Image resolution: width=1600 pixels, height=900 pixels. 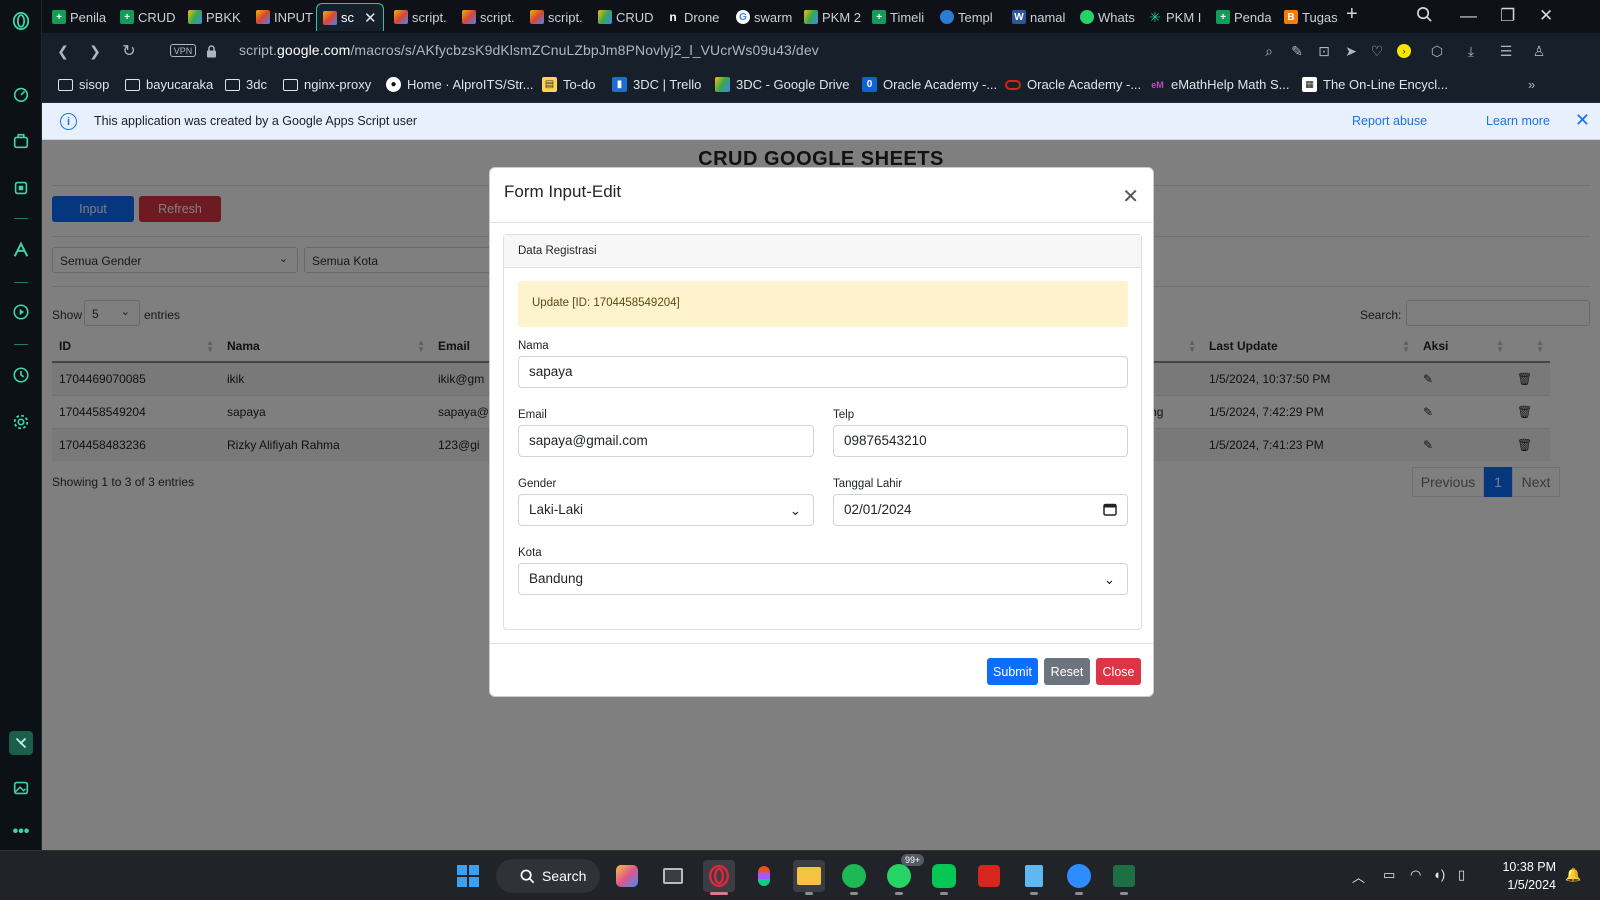 What do you see at coordinates (169, 84) in the screenshot?
I see `bookmark: bayucaraka` at bounding box center [169, 84].